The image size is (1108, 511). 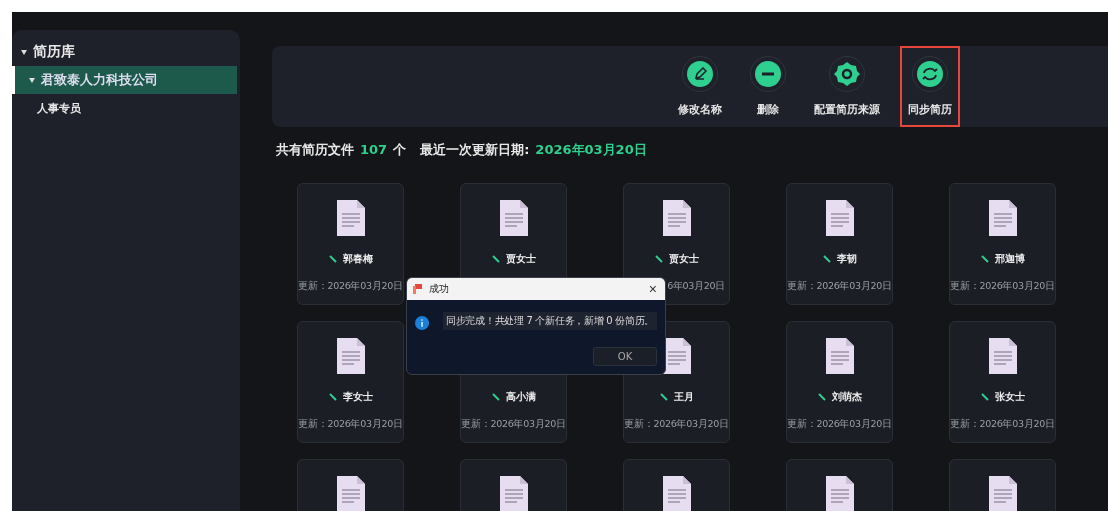 What do you see at coordinates (315, 150) in the screenshot?
I see `file-count-label: 共有简历文件` at bounding box center [315, 150].